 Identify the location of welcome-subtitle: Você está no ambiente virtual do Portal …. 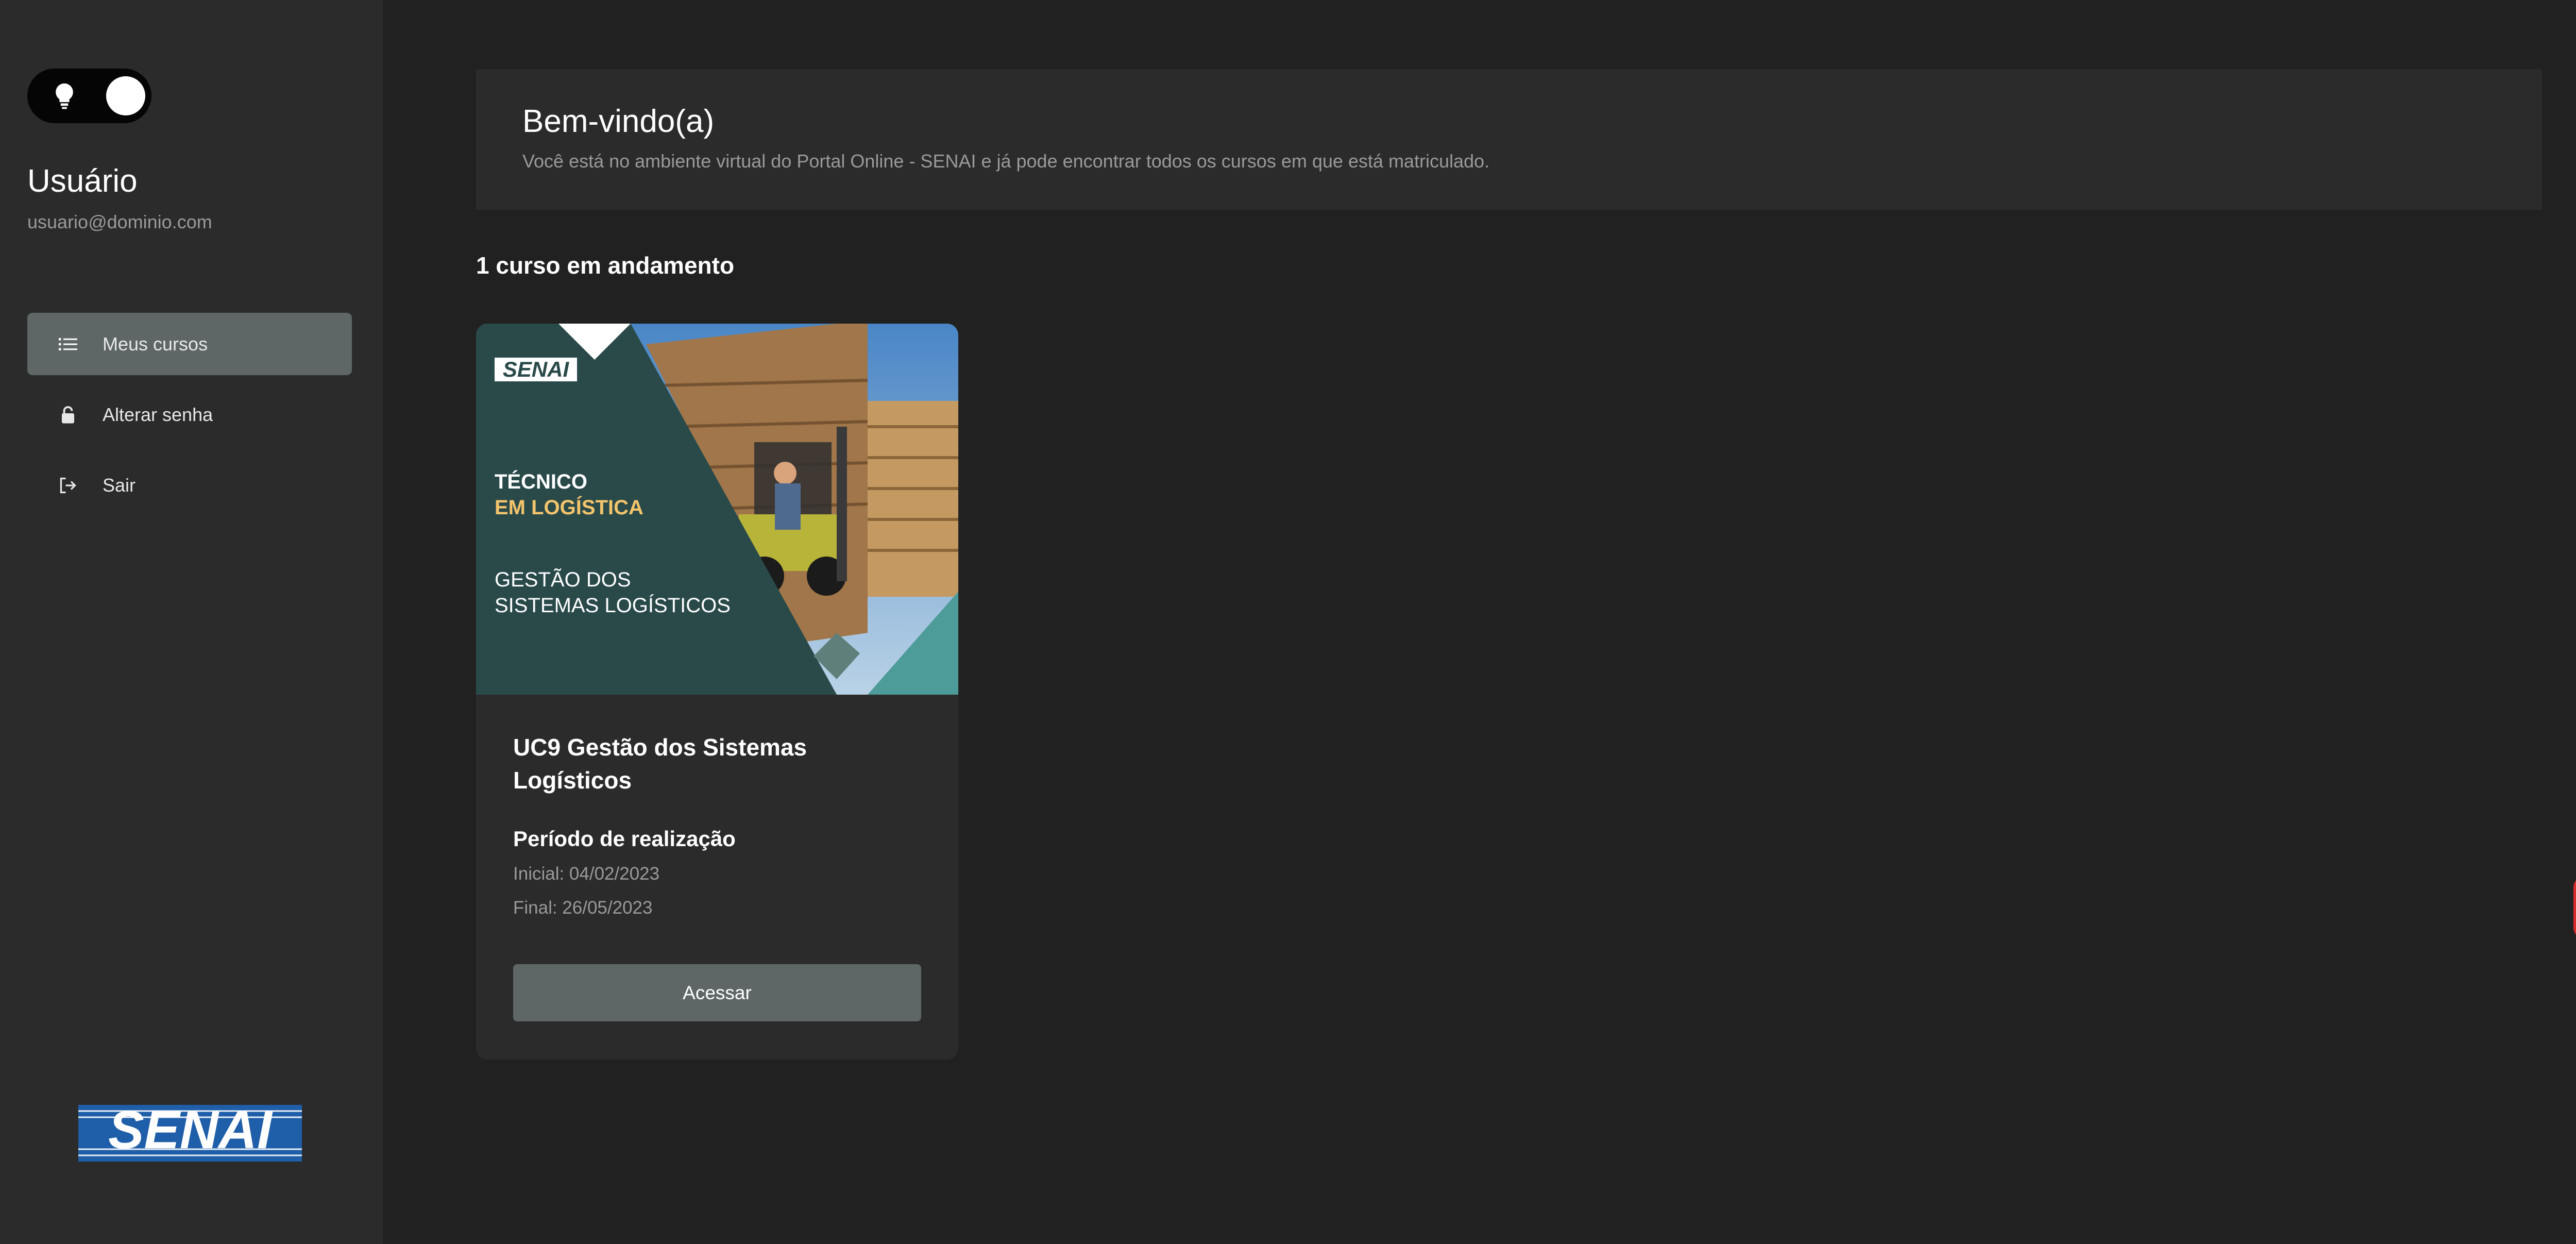
(1006, 161).